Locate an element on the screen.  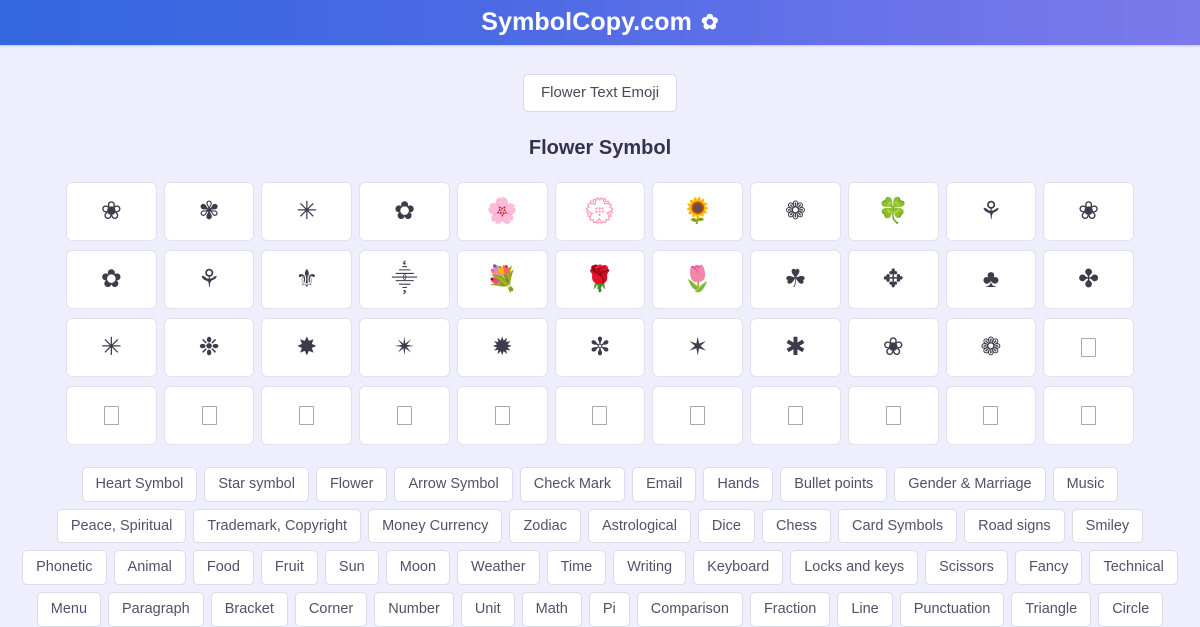
category-tag-technical: Technical is located at coordinates (1133, 568).